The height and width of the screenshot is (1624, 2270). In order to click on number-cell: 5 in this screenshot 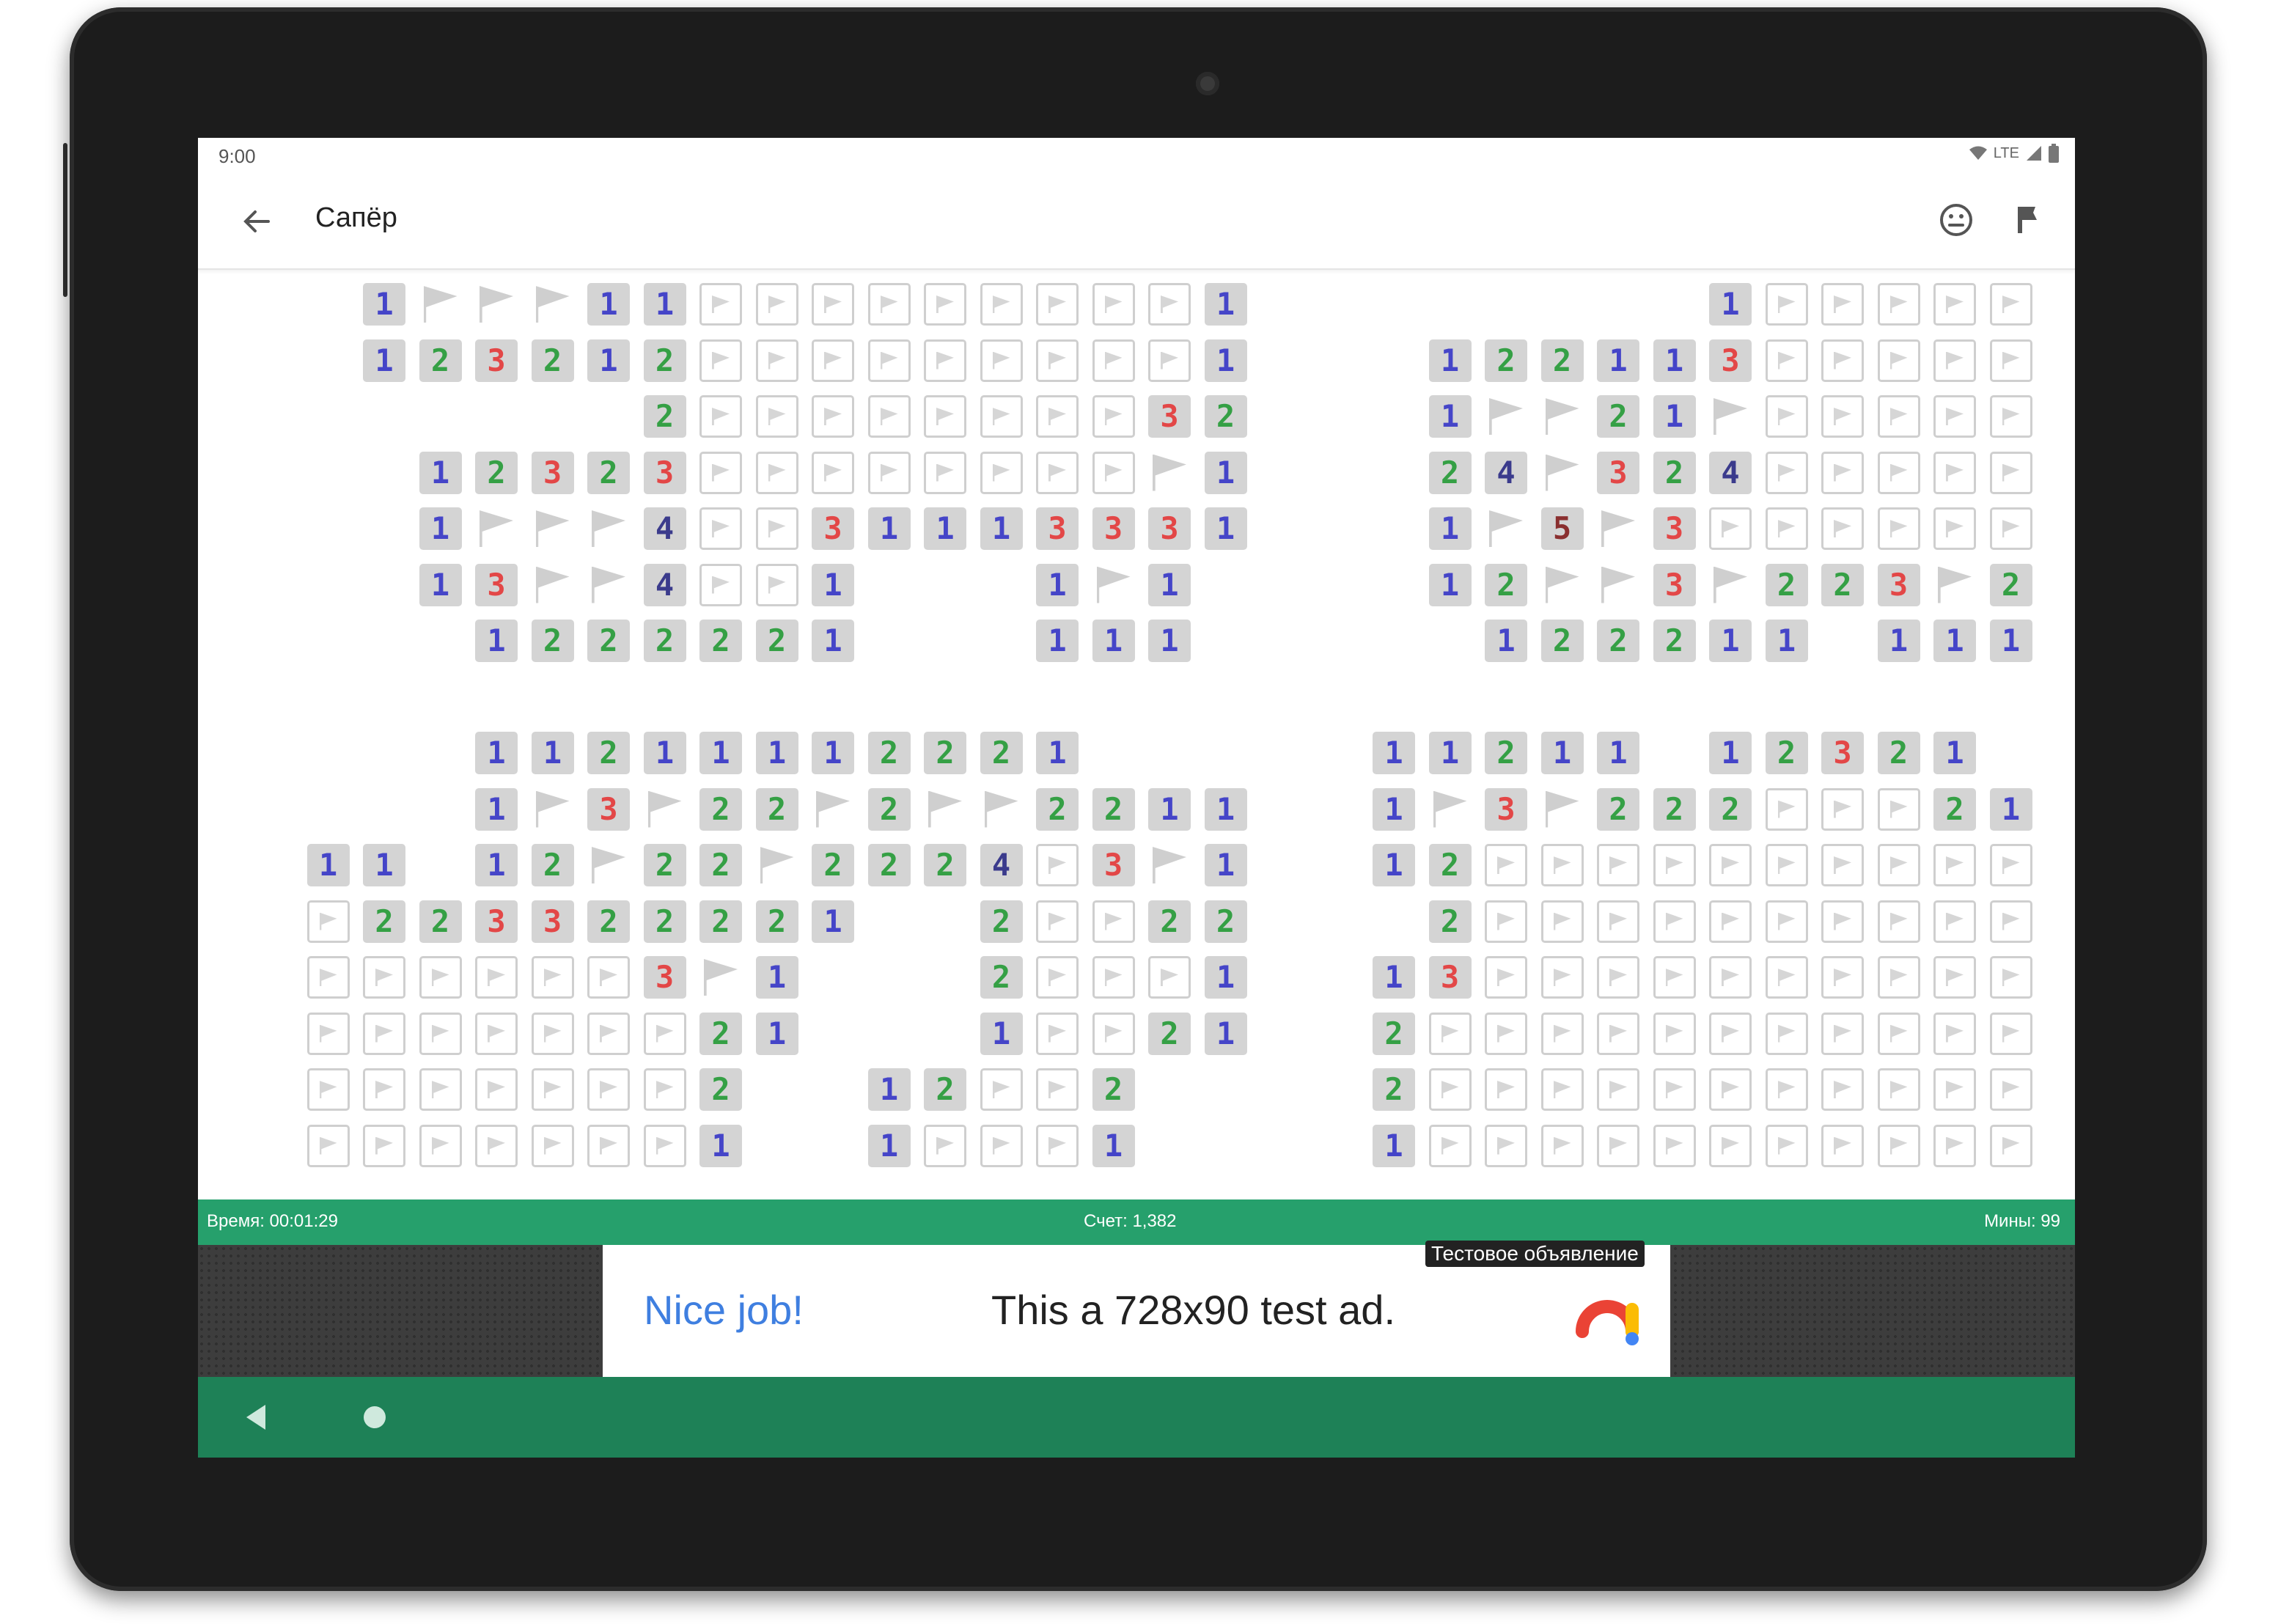, I will do `click(1562, 528)`.